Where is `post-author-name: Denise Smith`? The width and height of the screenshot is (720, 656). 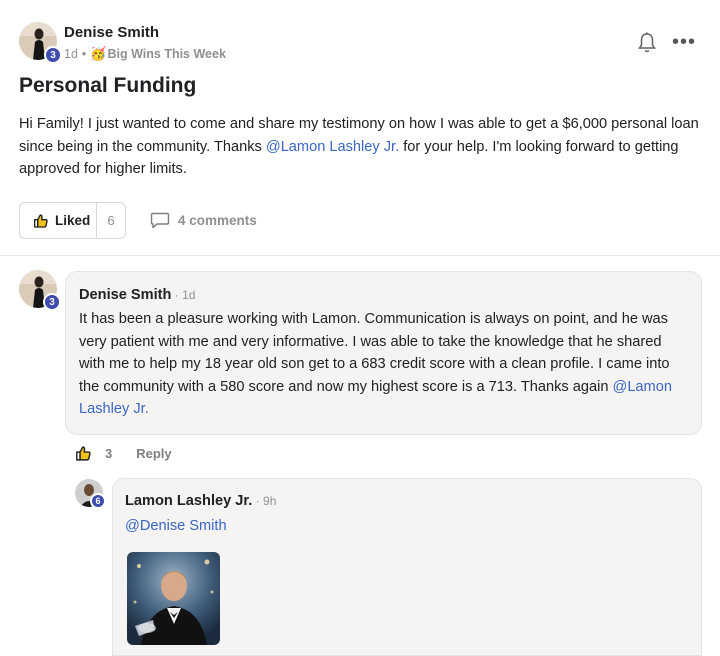 post-author-name: Denise Smith is located at coordinates (111, 32).